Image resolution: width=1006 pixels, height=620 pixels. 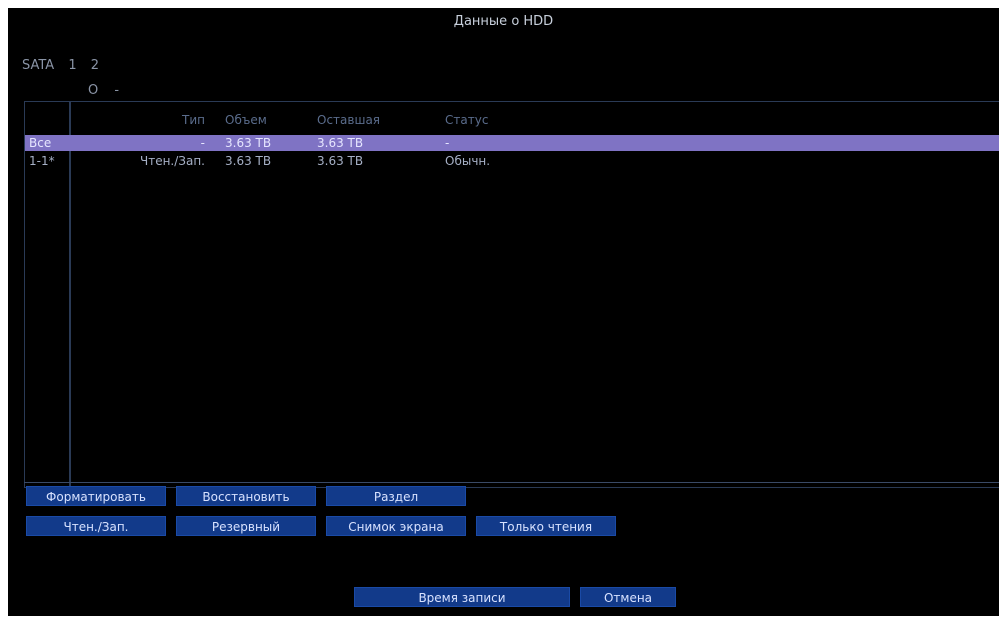 What do you see at coordinates (396, 526) in the screenshot?
I see `snapshot-button: Снимок экрана` at bounding box center [396, 526].